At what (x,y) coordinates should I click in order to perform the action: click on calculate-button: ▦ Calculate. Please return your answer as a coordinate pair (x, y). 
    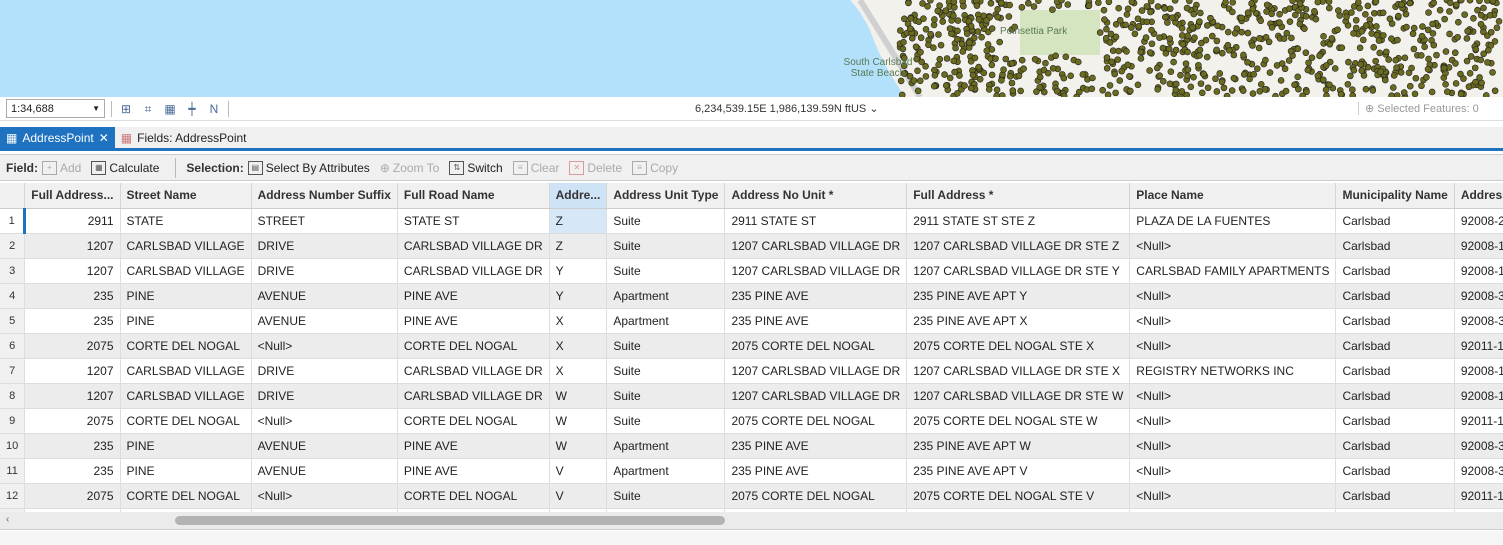
    Looking at the image, I should click on (125, 167).